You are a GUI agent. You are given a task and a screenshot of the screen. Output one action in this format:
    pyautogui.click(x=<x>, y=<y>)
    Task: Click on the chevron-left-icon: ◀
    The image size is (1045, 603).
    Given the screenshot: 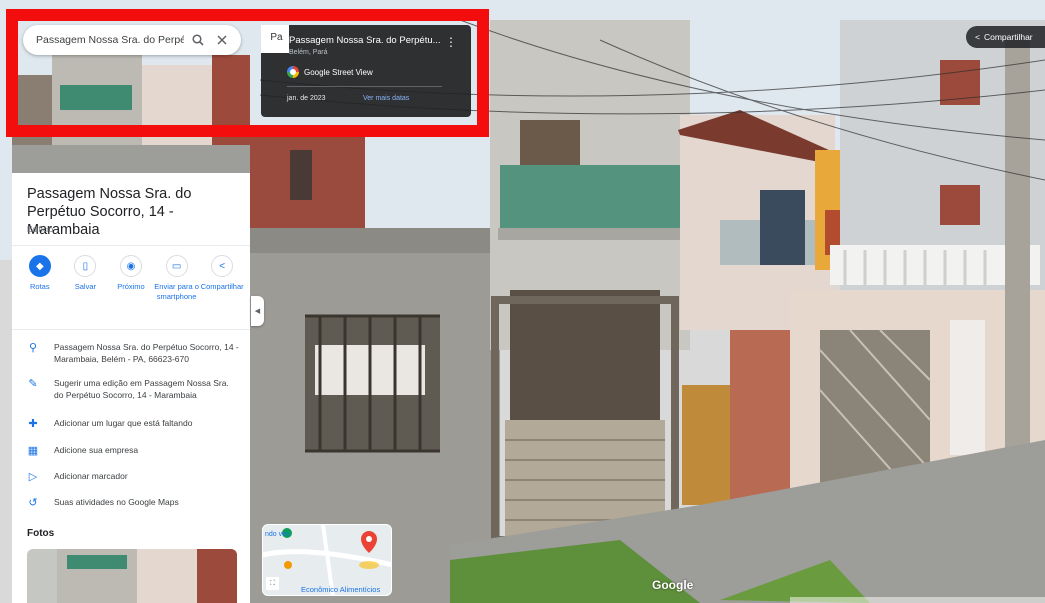 What is the action you would take?
    pyautogui.click(x=257, y=311)
    